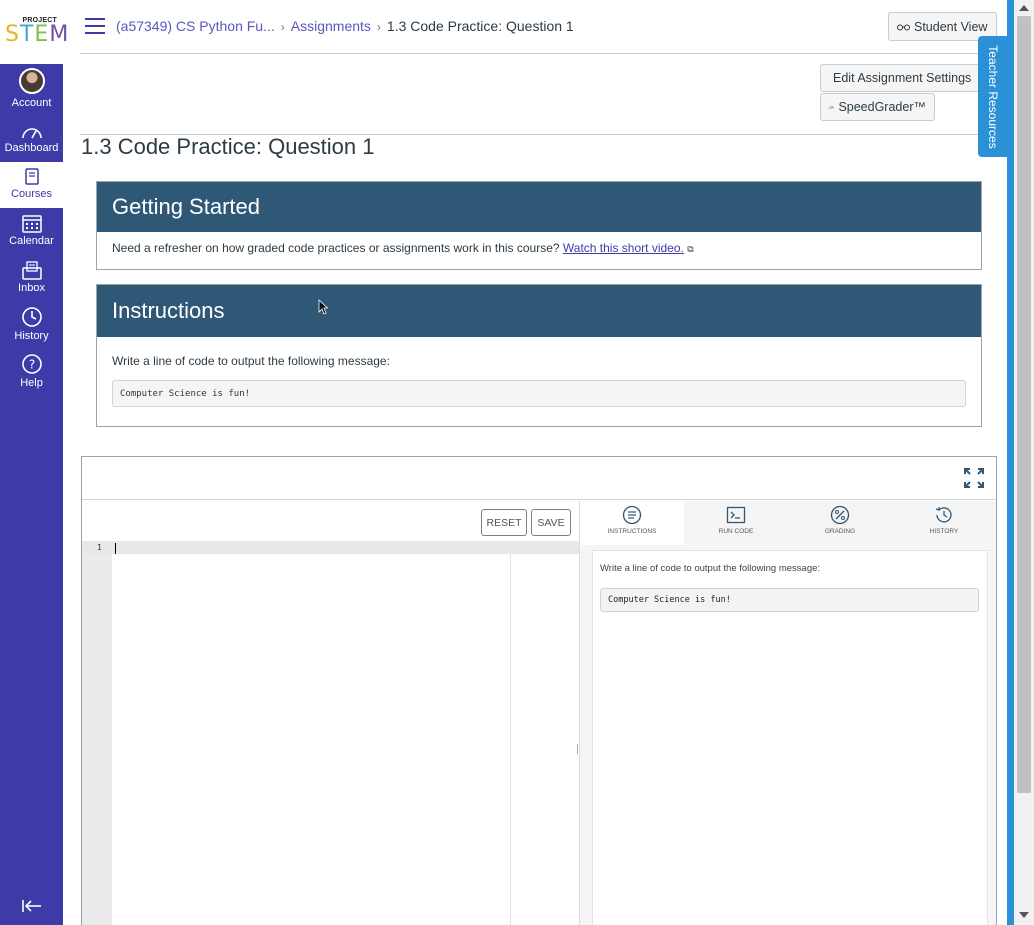 The image size is (1034, 925). I want to click on tab-grading: GRADING, so click(840, 523).